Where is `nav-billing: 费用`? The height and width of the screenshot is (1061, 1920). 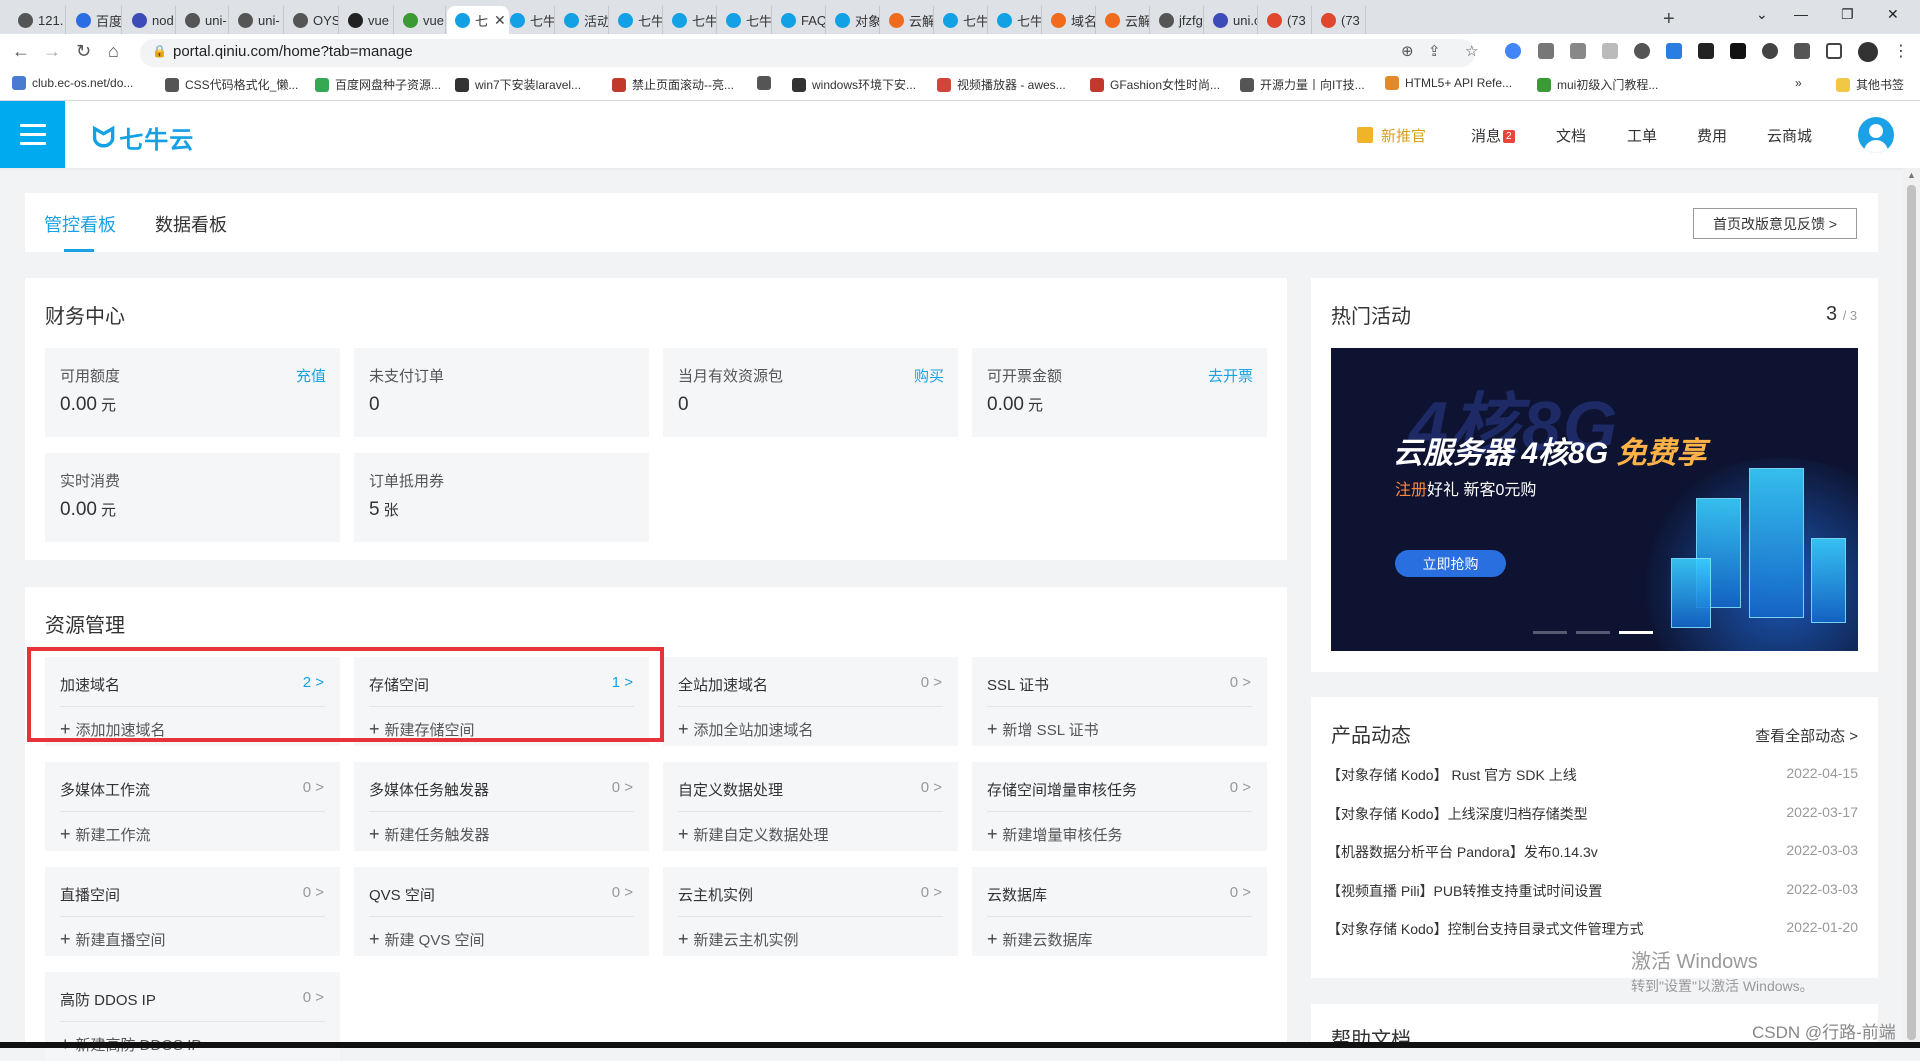
nav-billing: 费用 is located at coordinates (1712, 135).